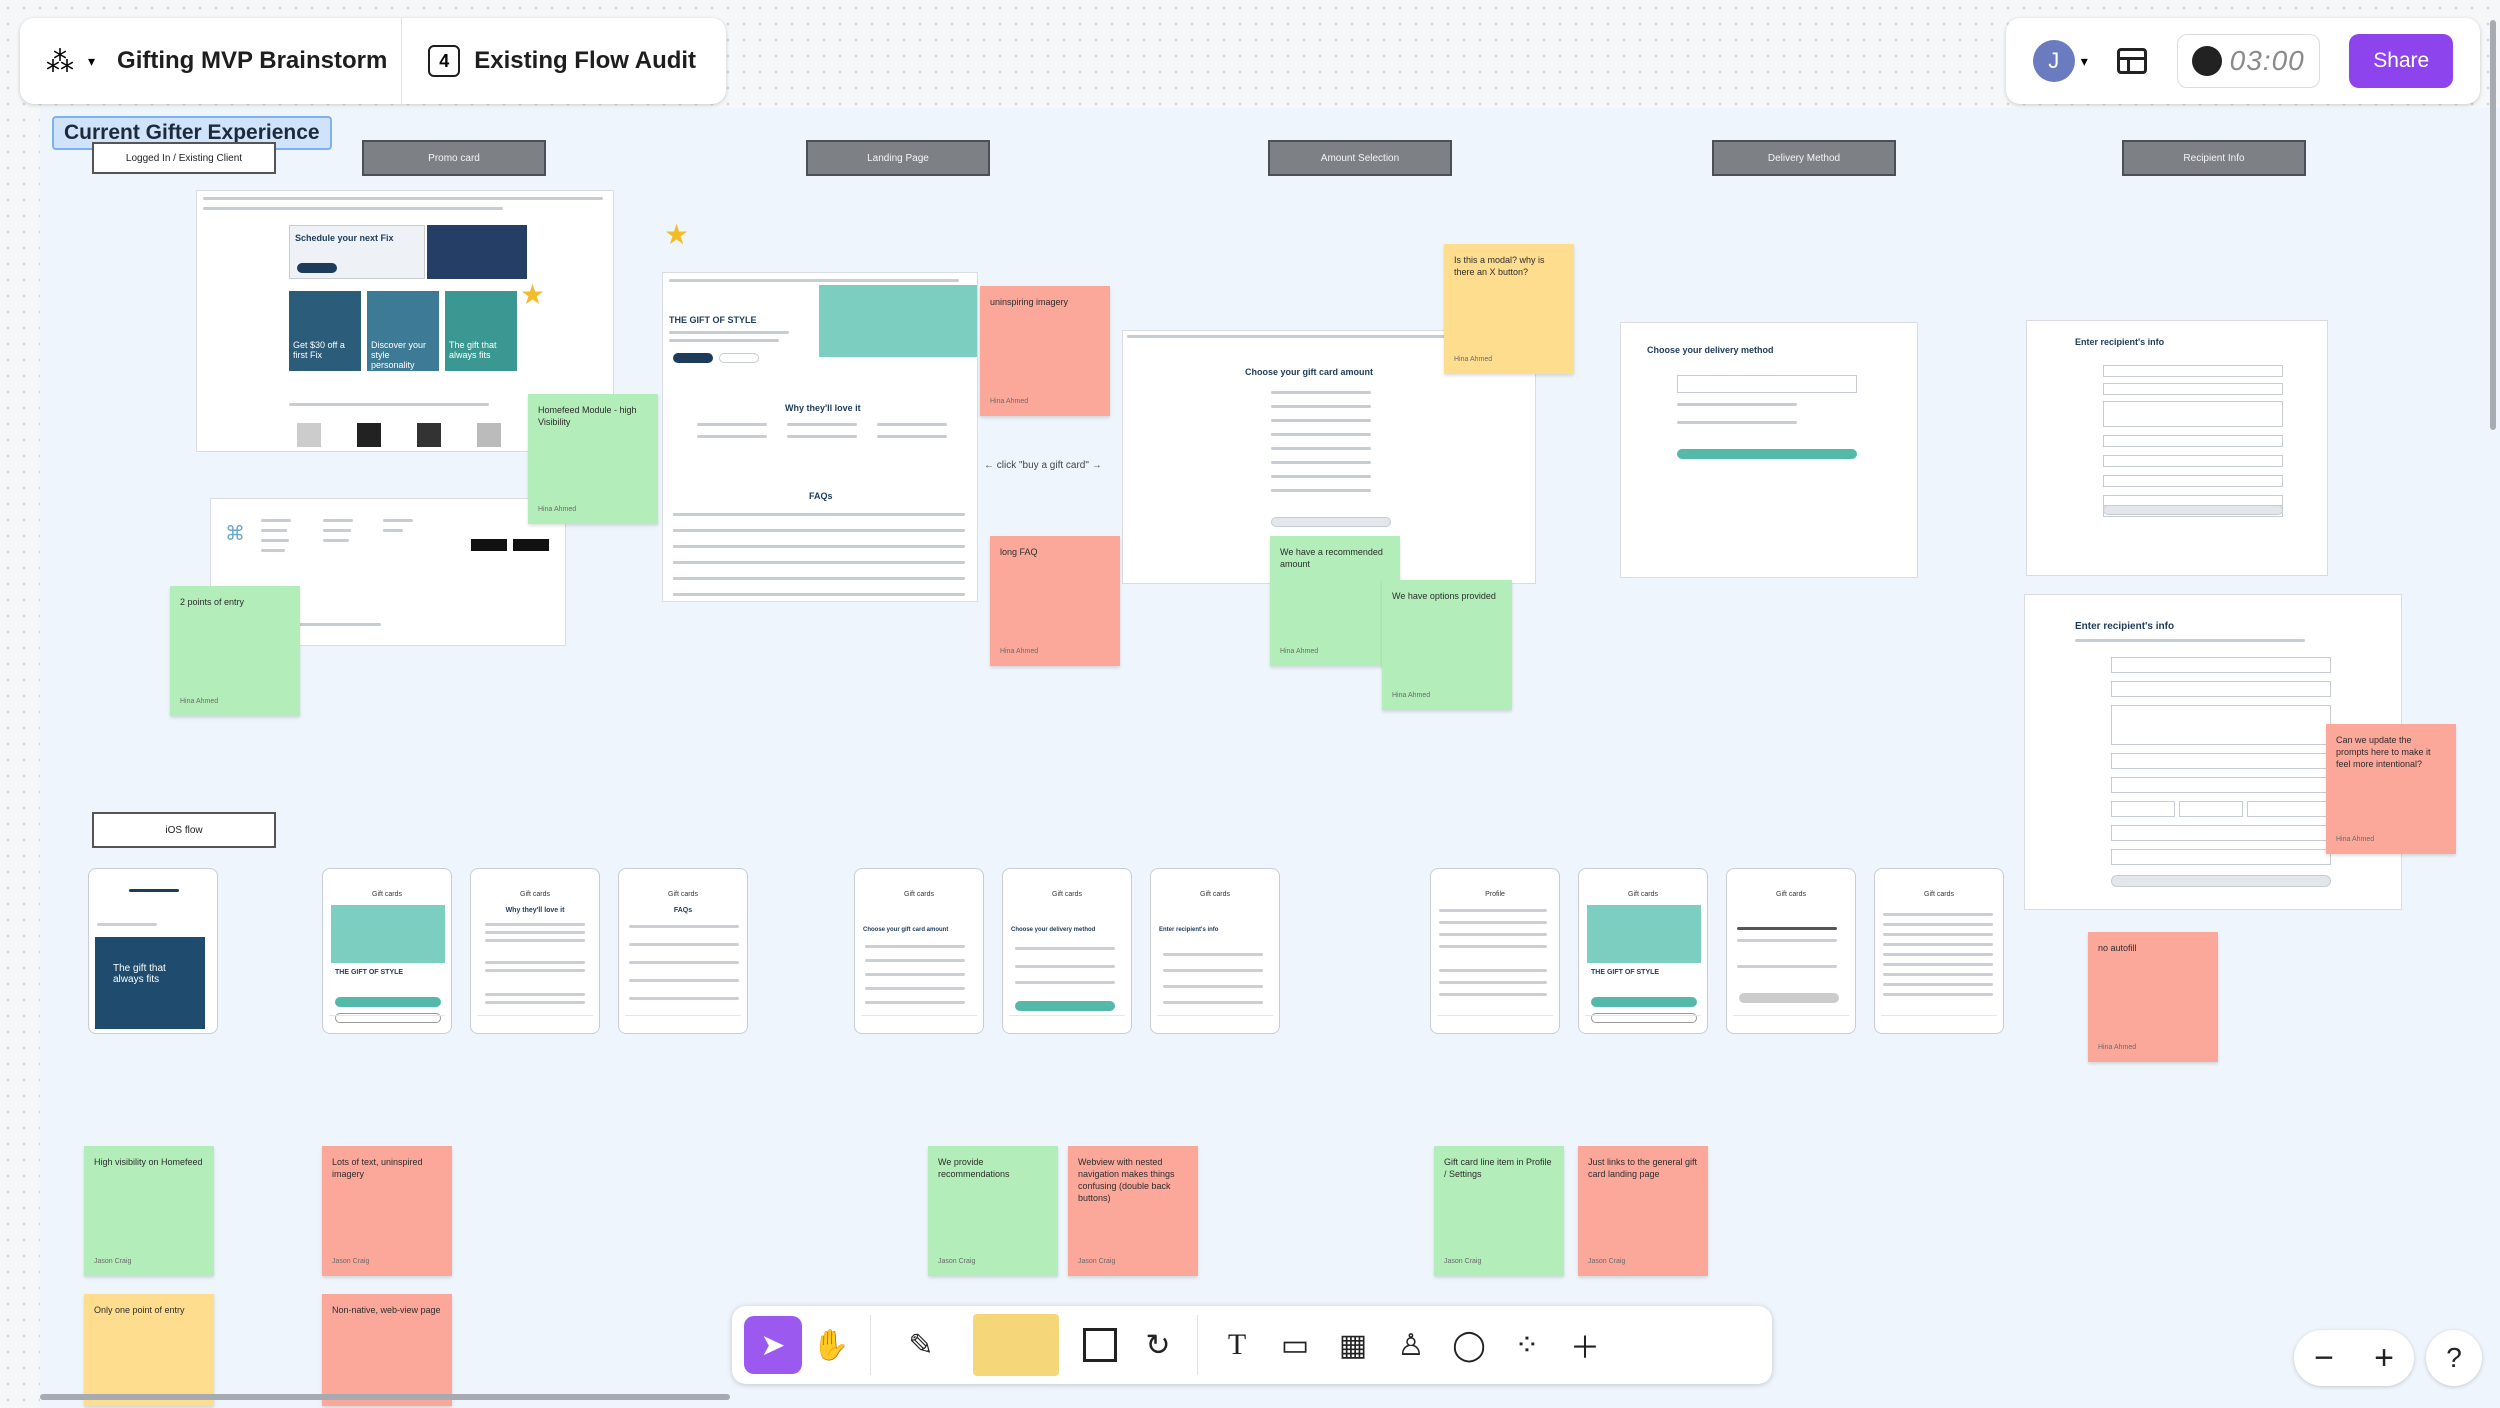  Describe the element at coordinates (1939, 951) in the screenshot. I see `ios-screen-terms: Gift cards` at that location.